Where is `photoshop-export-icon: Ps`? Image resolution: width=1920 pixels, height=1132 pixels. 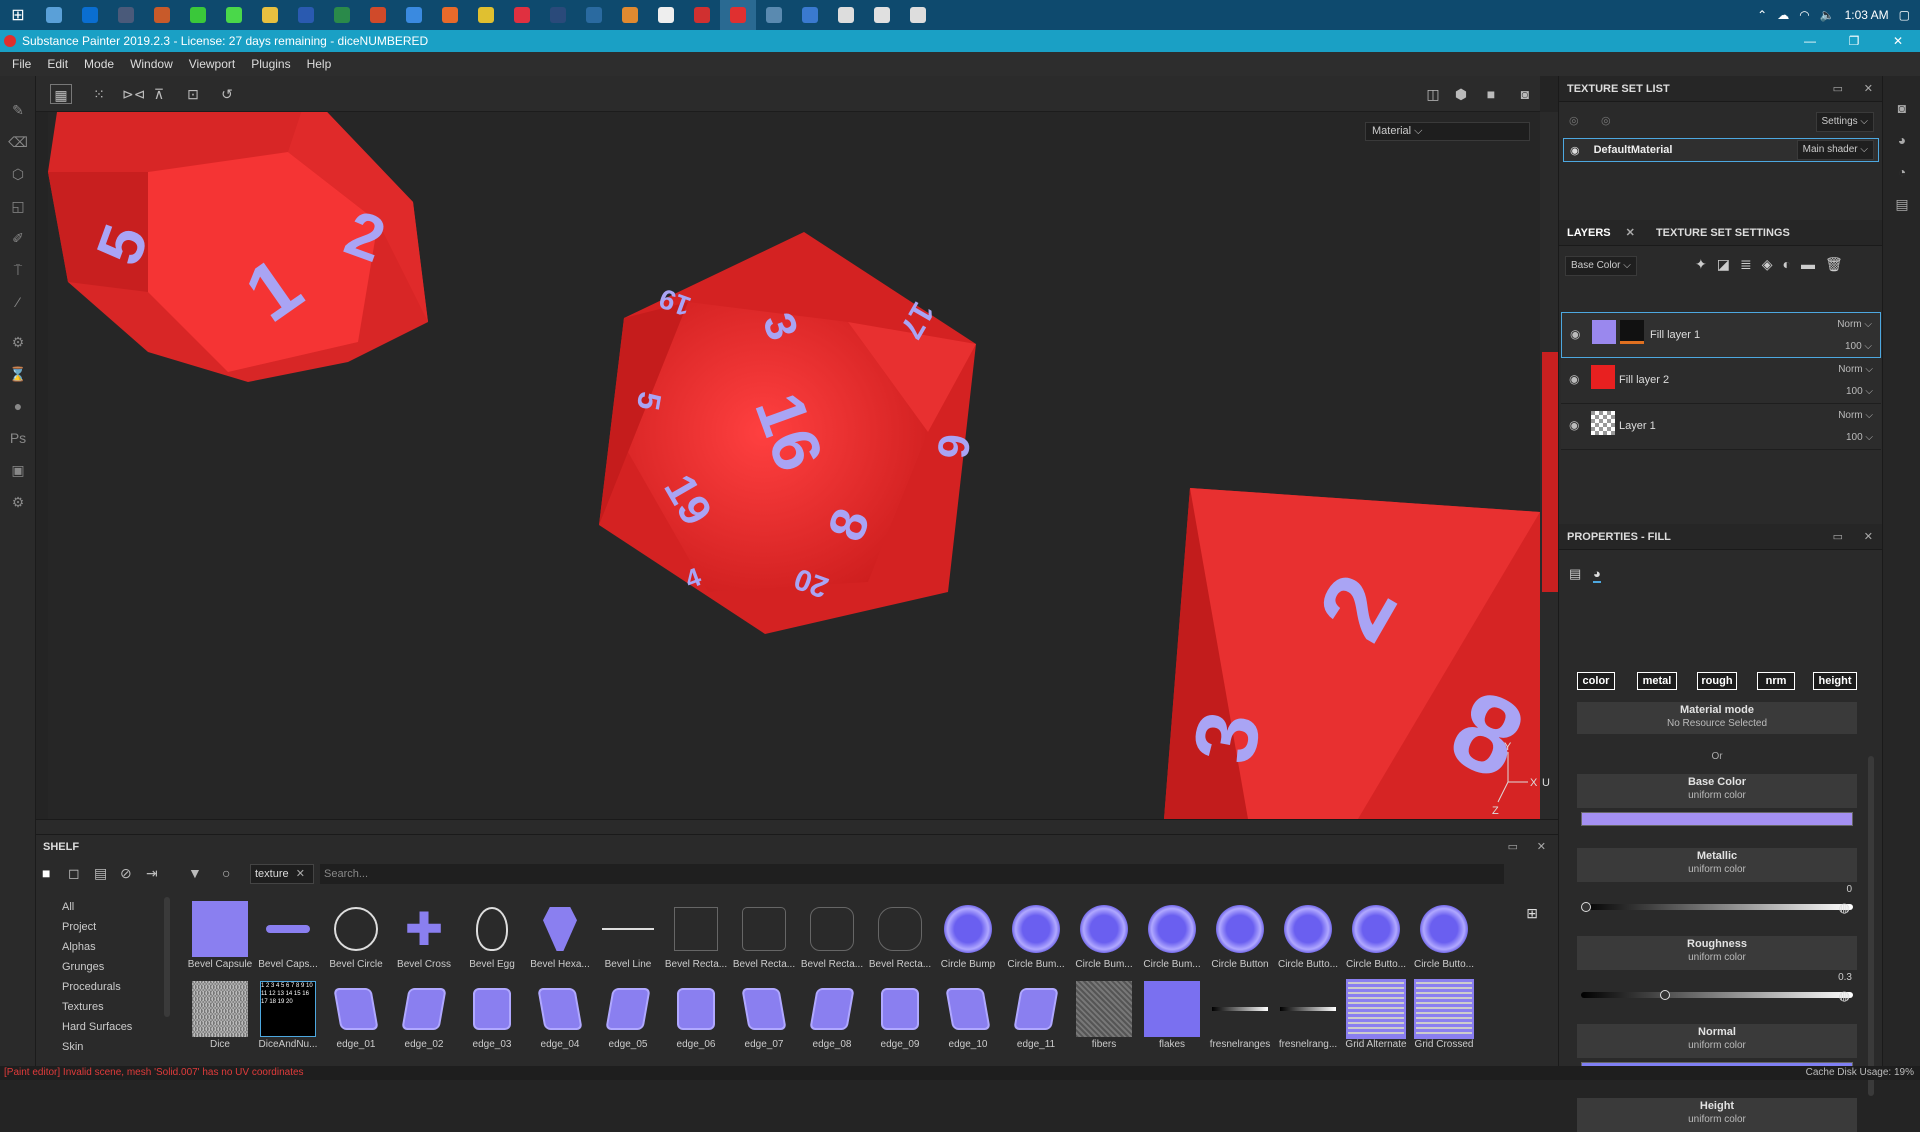 photoshop-export-icon: Ps is located at coordinates (18, 438).